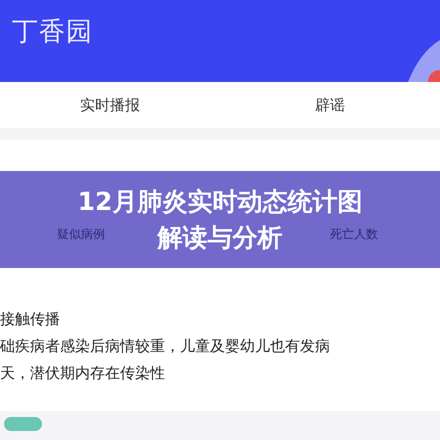 The image size is (440, 440). I want to click on banner-title: 解读与分析, so click(220, 238).